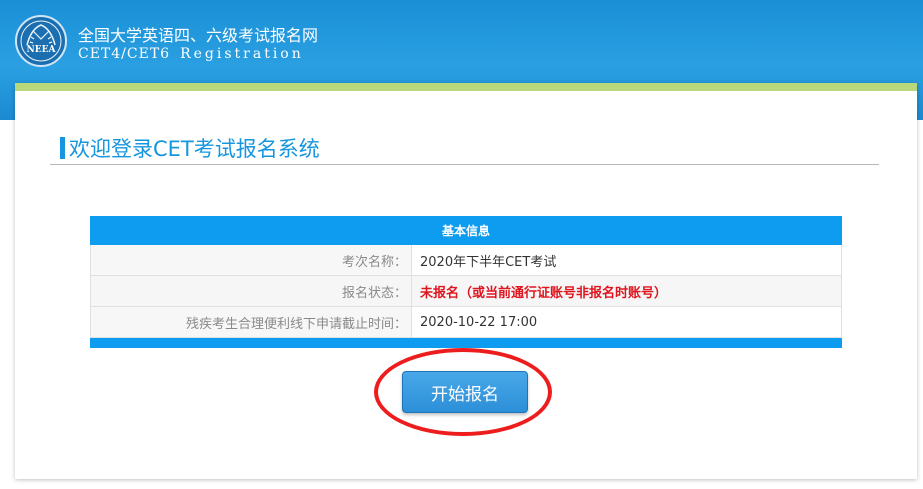 This screenshot has height=489, width=923. I want to click on table-row: 考次名称： 2020年下半年CET考试, so click(466, 260).